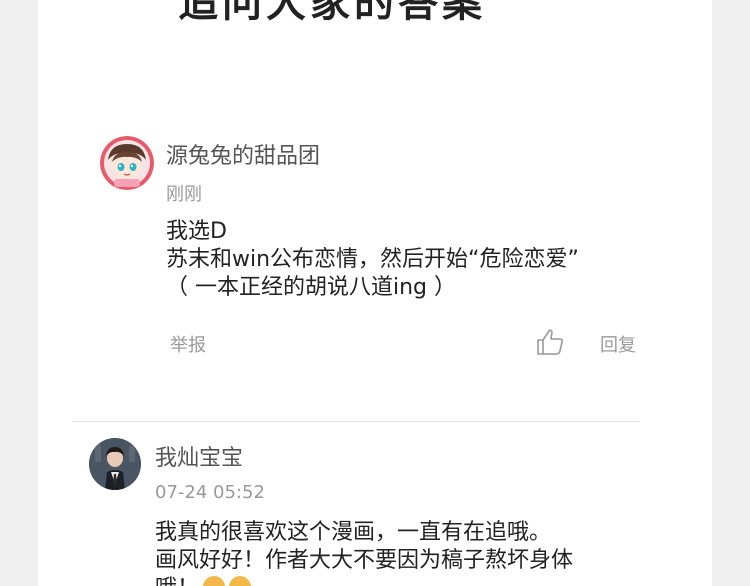 This screenshot has width=750, height=586. What do you see at coordinates (184, 194) in the screenshot?
I see `comment-time: 刚刚` at bounding box center [184, 194].